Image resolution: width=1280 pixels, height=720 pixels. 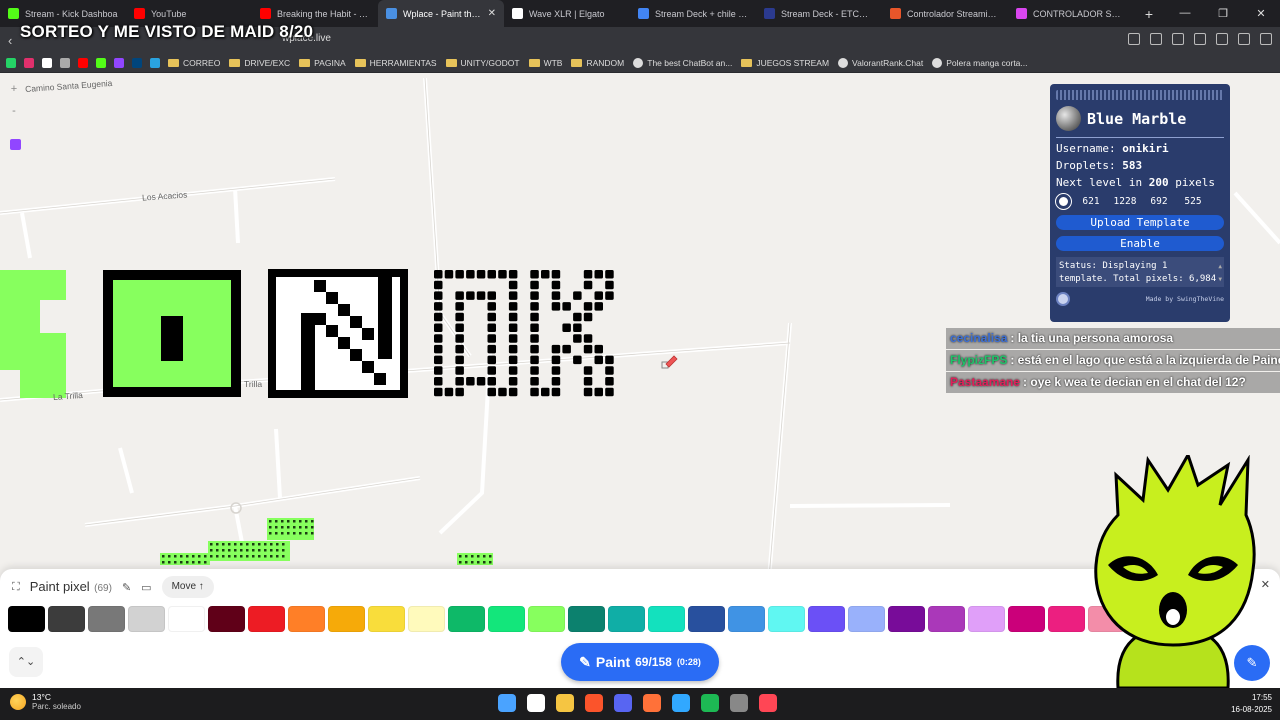 I want to click on bookmark-item: DRIVE/EXC, so click(x=259, y=63).